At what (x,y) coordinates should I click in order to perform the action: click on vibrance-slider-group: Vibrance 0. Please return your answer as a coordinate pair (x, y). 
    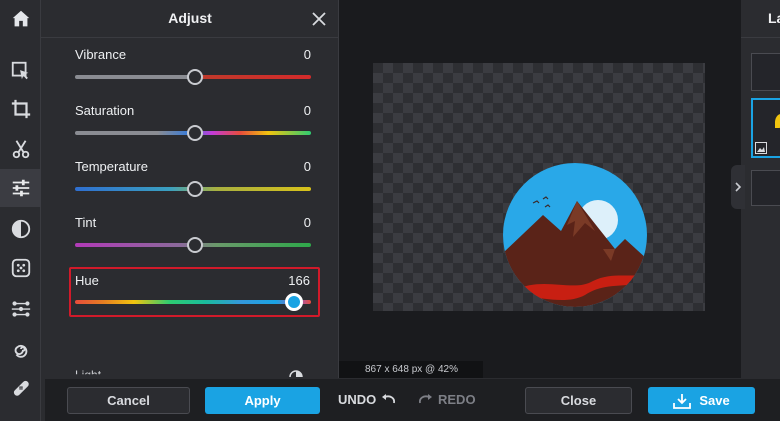
    Looking at the image, I should click on (191, 72).